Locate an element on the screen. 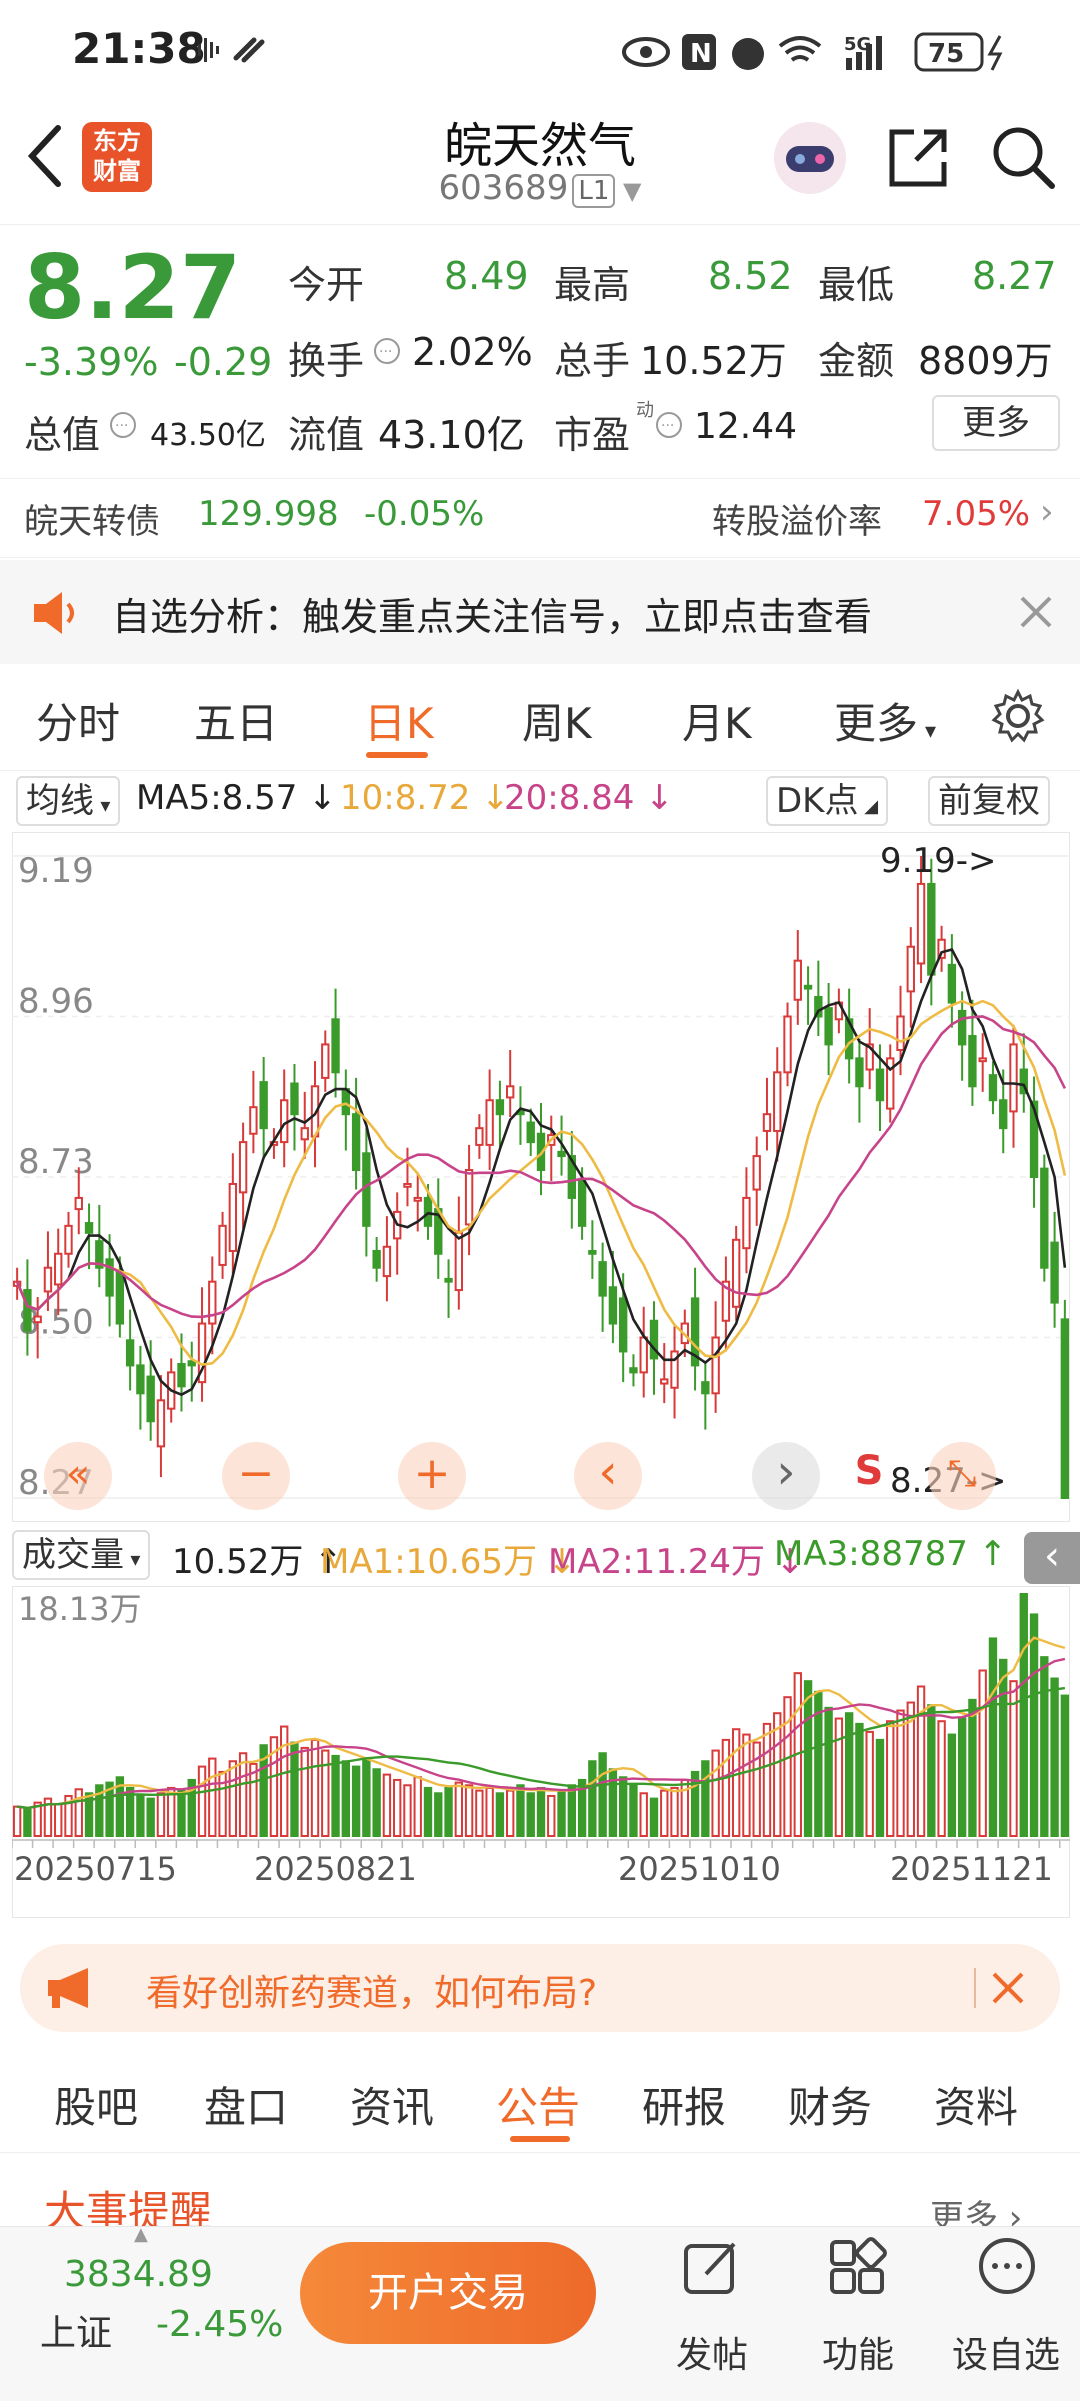  tab-more: 更多 ▾ is located at coordinates (885, 720).